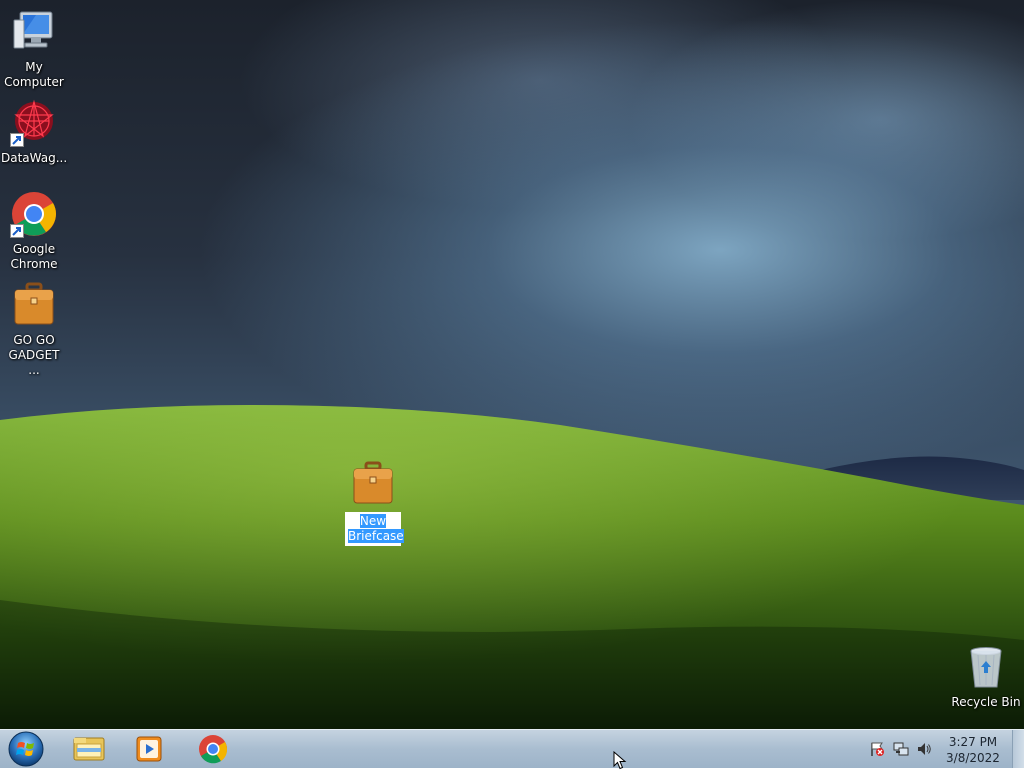  I want to click on icon-label: My Computer, so click(34, 74).